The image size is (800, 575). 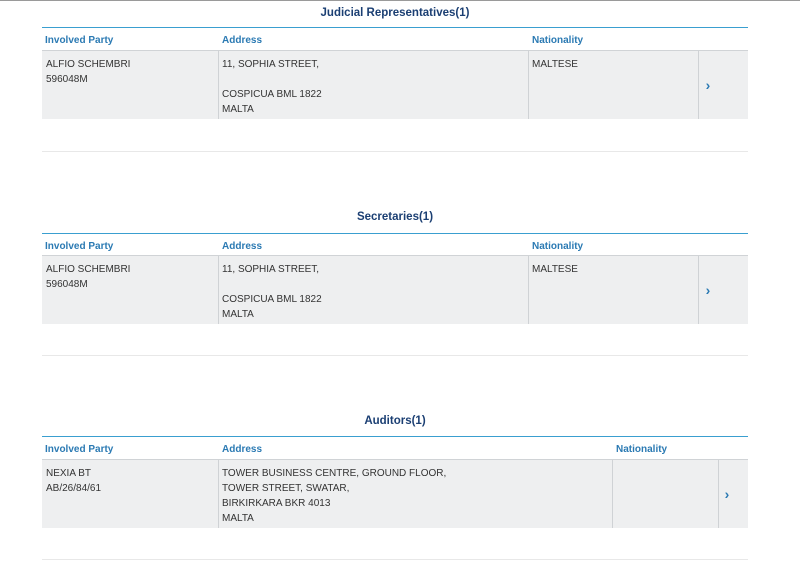 I want to click on address-line: TOWER BUSINESS CENTRE, GROUND FLOOR,, so click(x=334, y=473).